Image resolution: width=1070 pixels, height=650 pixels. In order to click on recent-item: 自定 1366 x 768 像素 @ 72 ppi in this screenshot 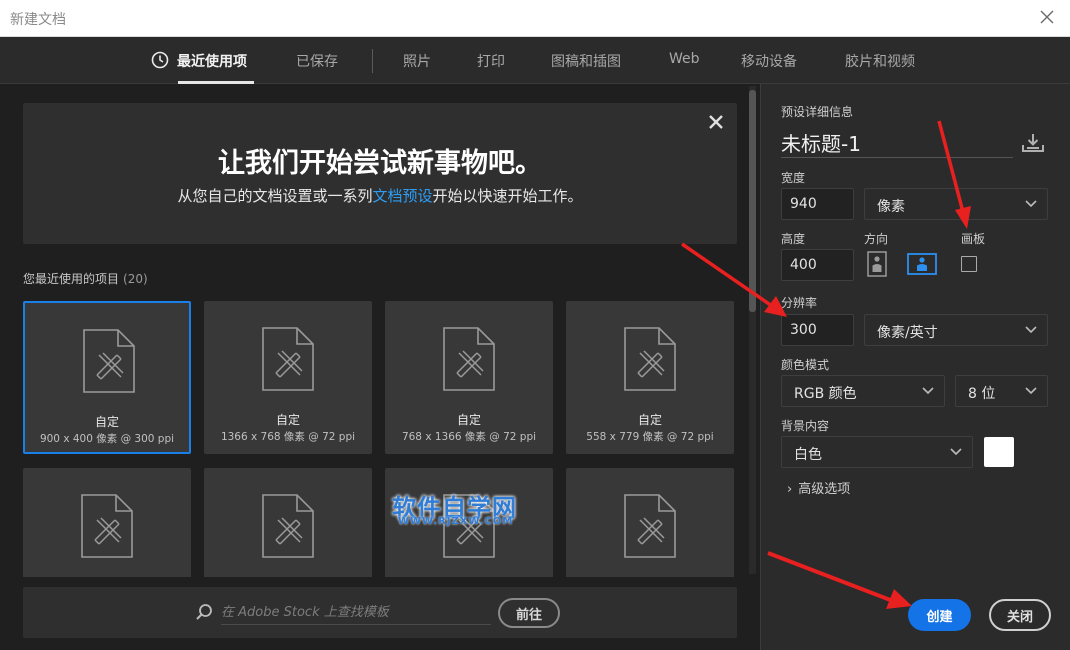, I will do `click(288, 377)`.